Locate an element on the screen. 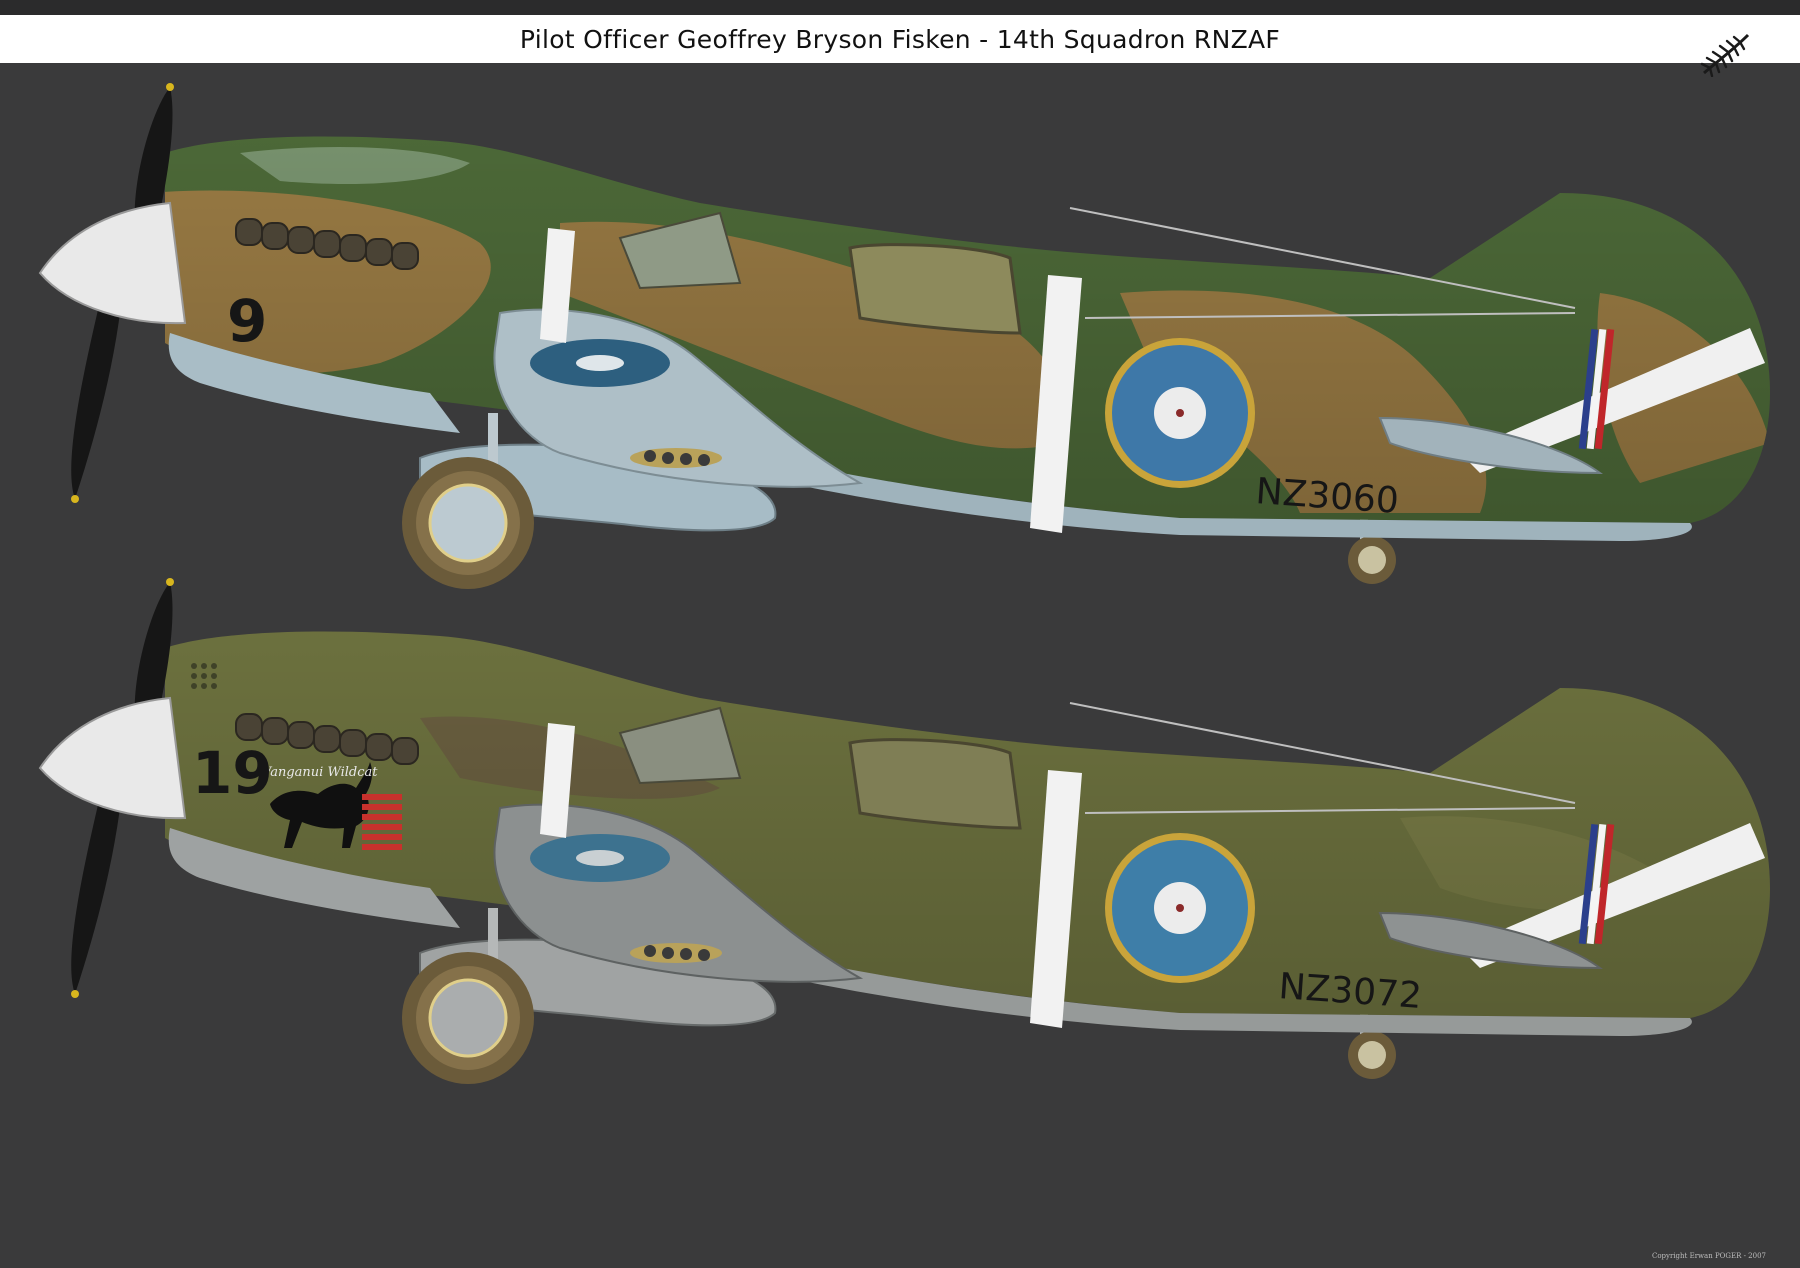 The image size is (1800, 1268). top-dark-bar is located at coordinates (900, 7).